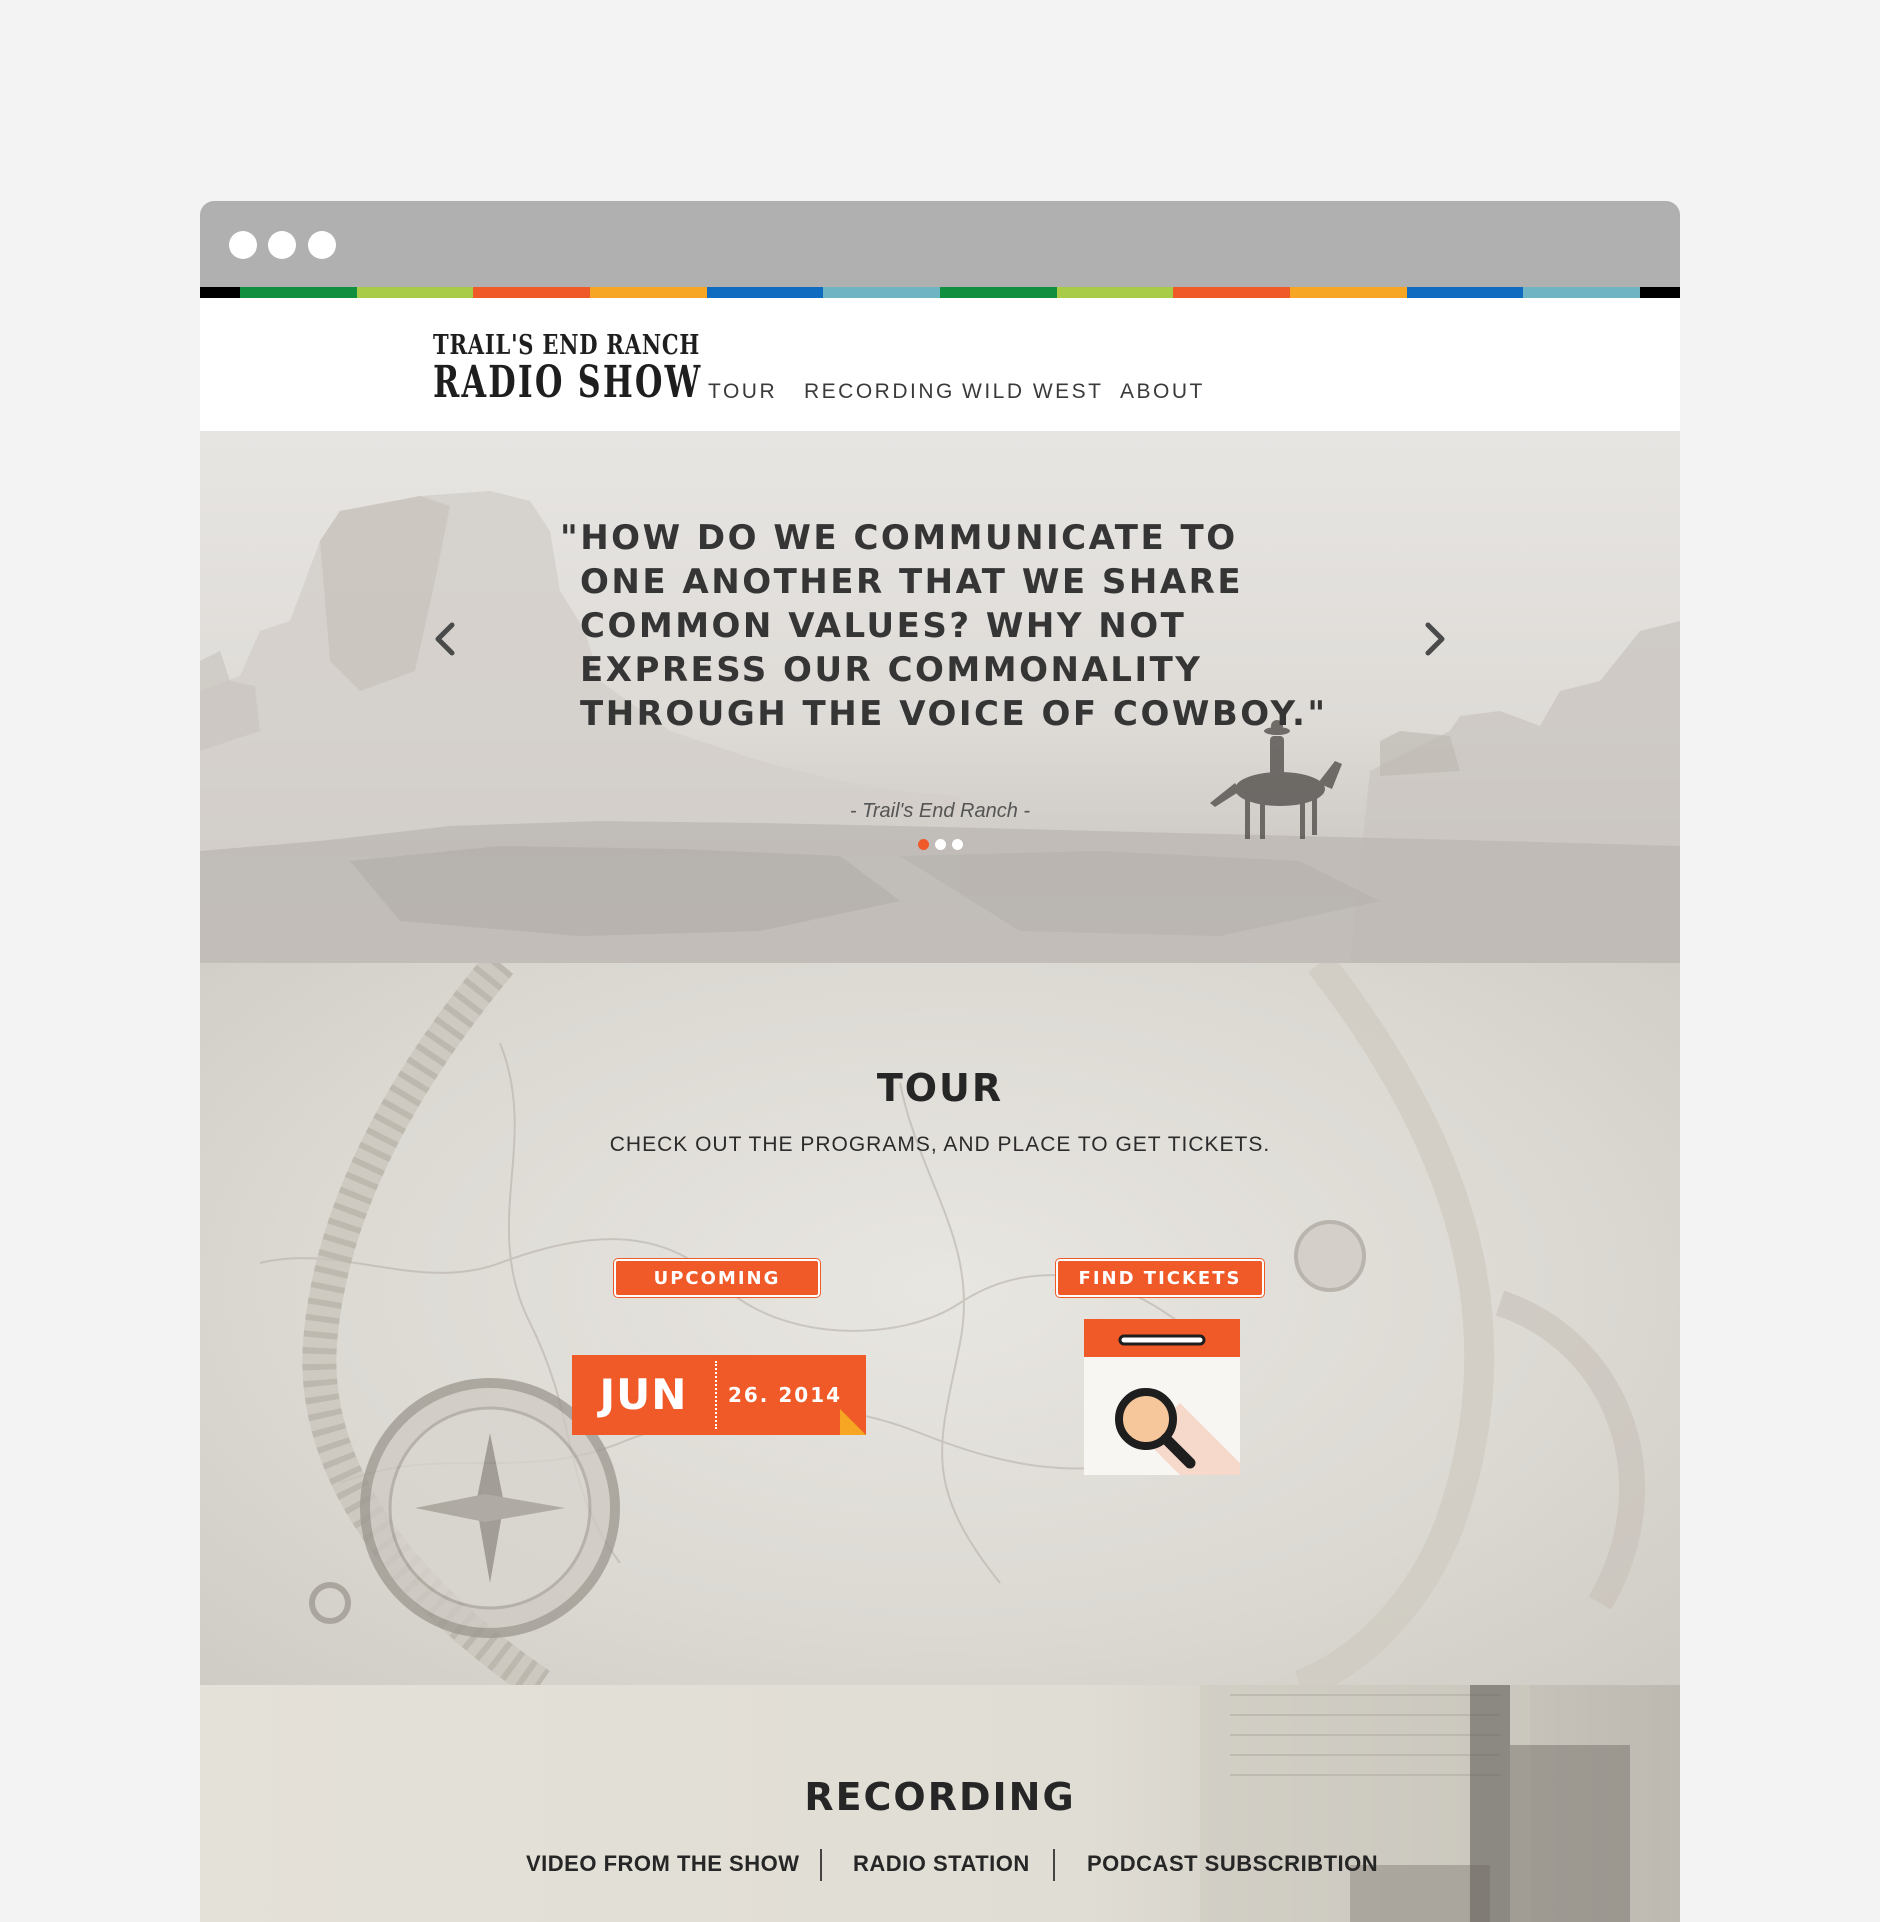  I want to click on window-close-dot, so click(243, 245).